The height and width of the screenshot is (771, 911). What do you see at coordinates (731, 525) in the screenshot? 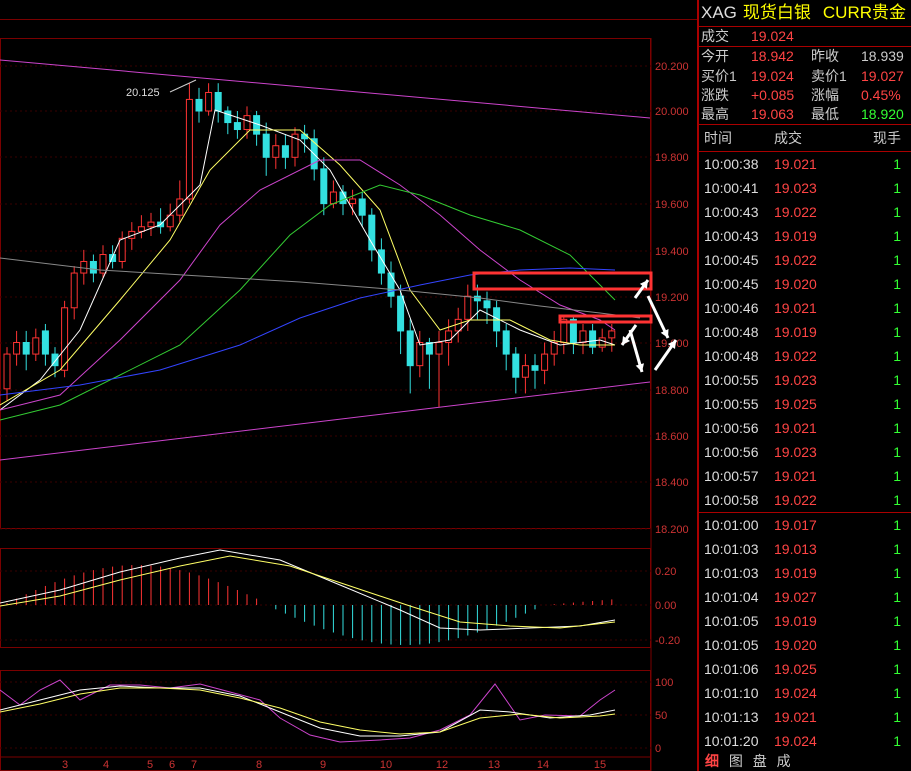
I see `tick-time: 10:01:00` at bounding box center [731, 525].